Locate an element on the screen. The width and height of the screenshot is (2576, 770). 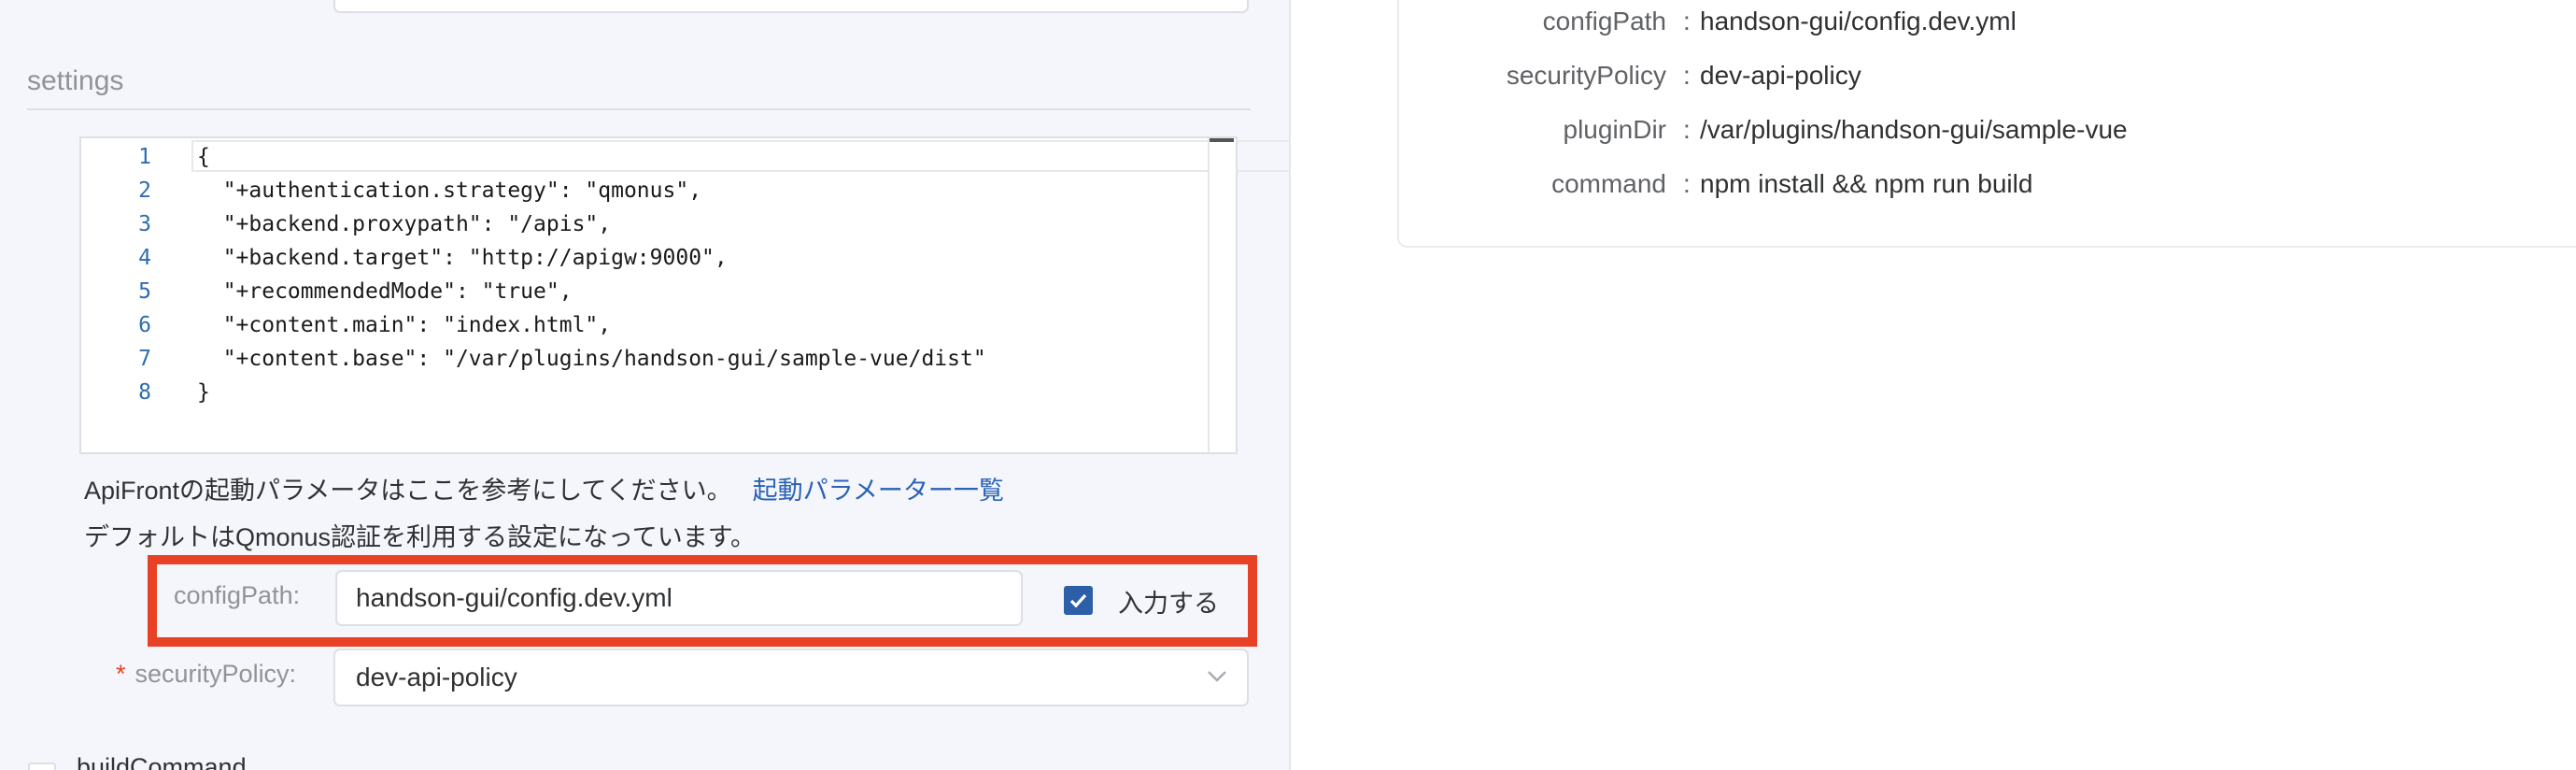
config-path-label: configPath: is located at coordinates (237, 595).